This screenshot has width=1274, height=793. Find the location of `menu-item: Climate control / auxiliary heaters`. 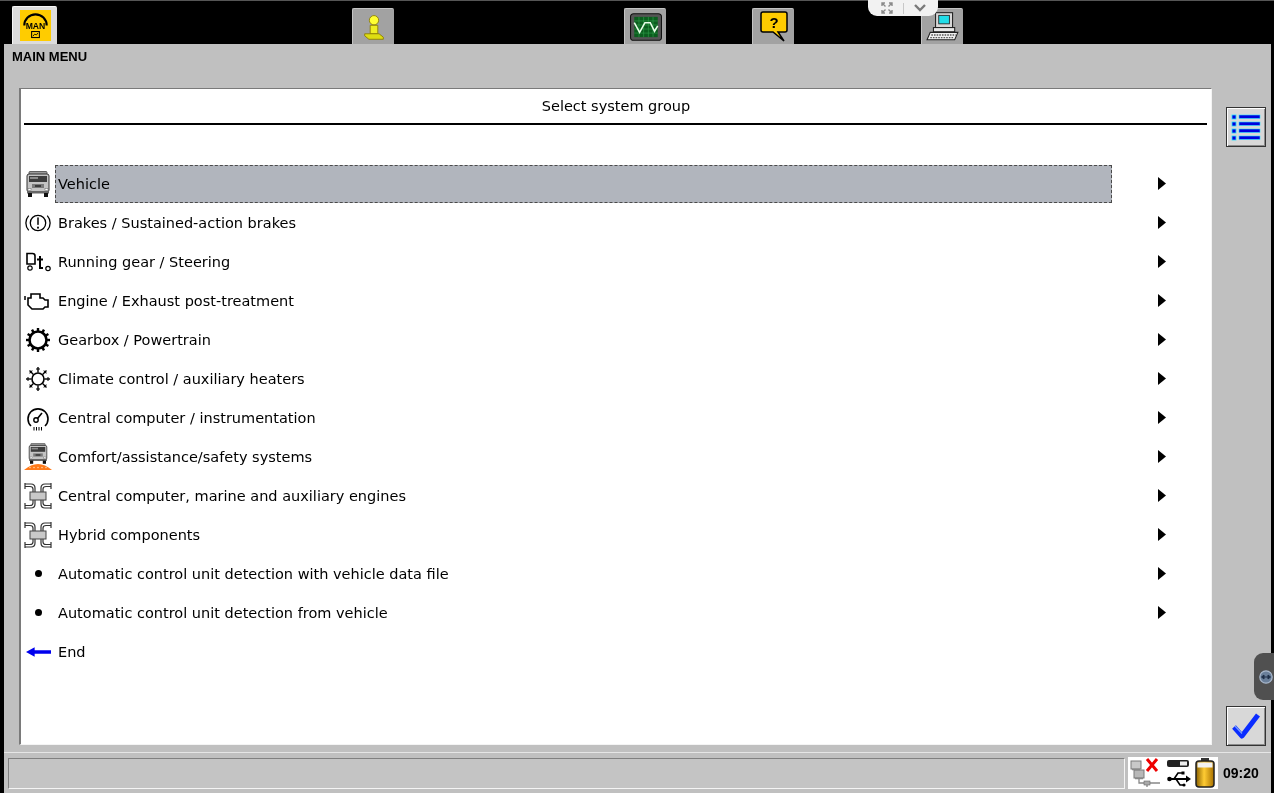

menu-item: Climate control / auxiliary heaters is located at coordinates (181, 378).